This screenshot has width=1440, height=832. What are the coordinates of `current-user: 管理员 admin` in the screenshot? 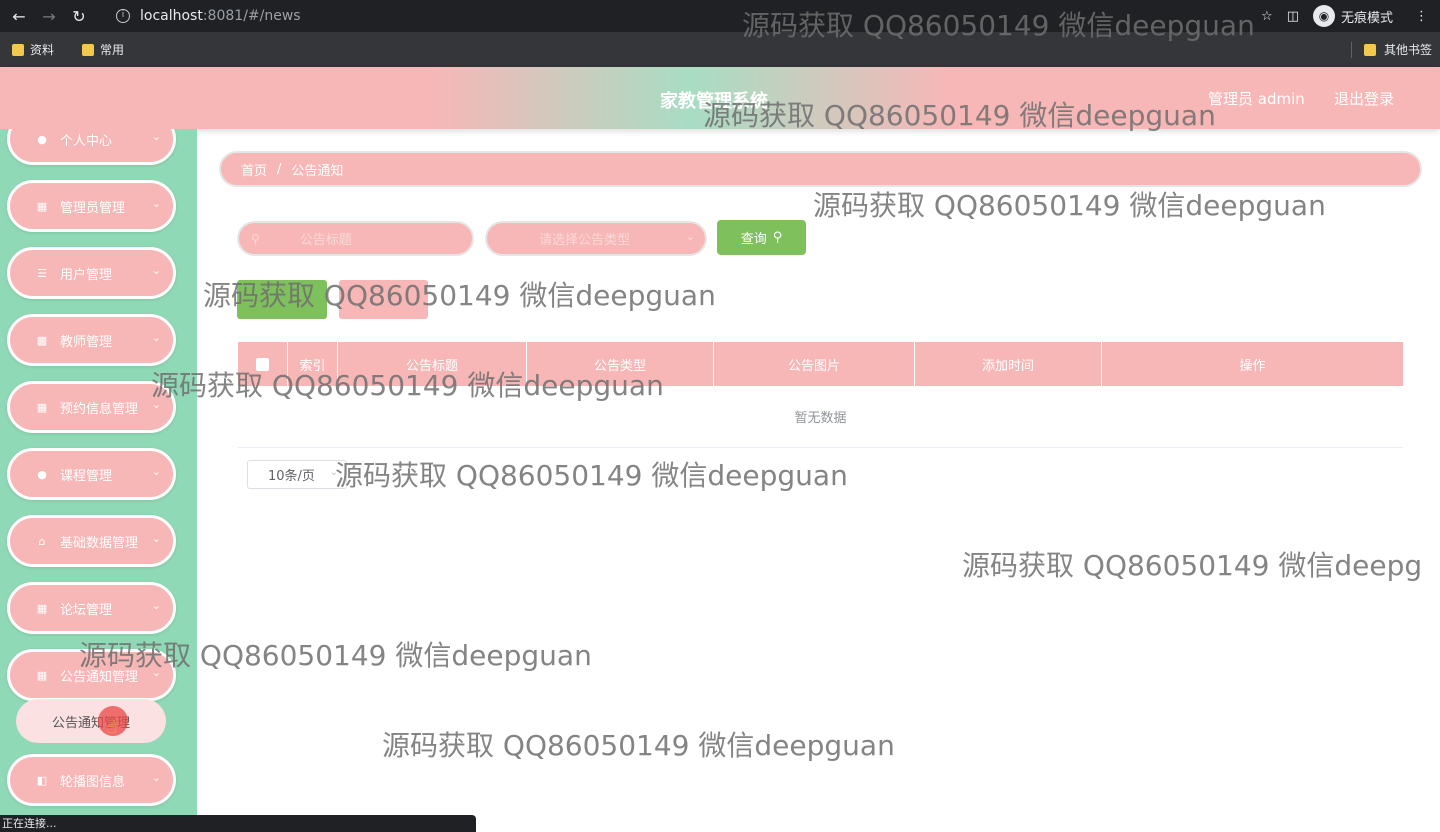 It's located at (1256, 99).